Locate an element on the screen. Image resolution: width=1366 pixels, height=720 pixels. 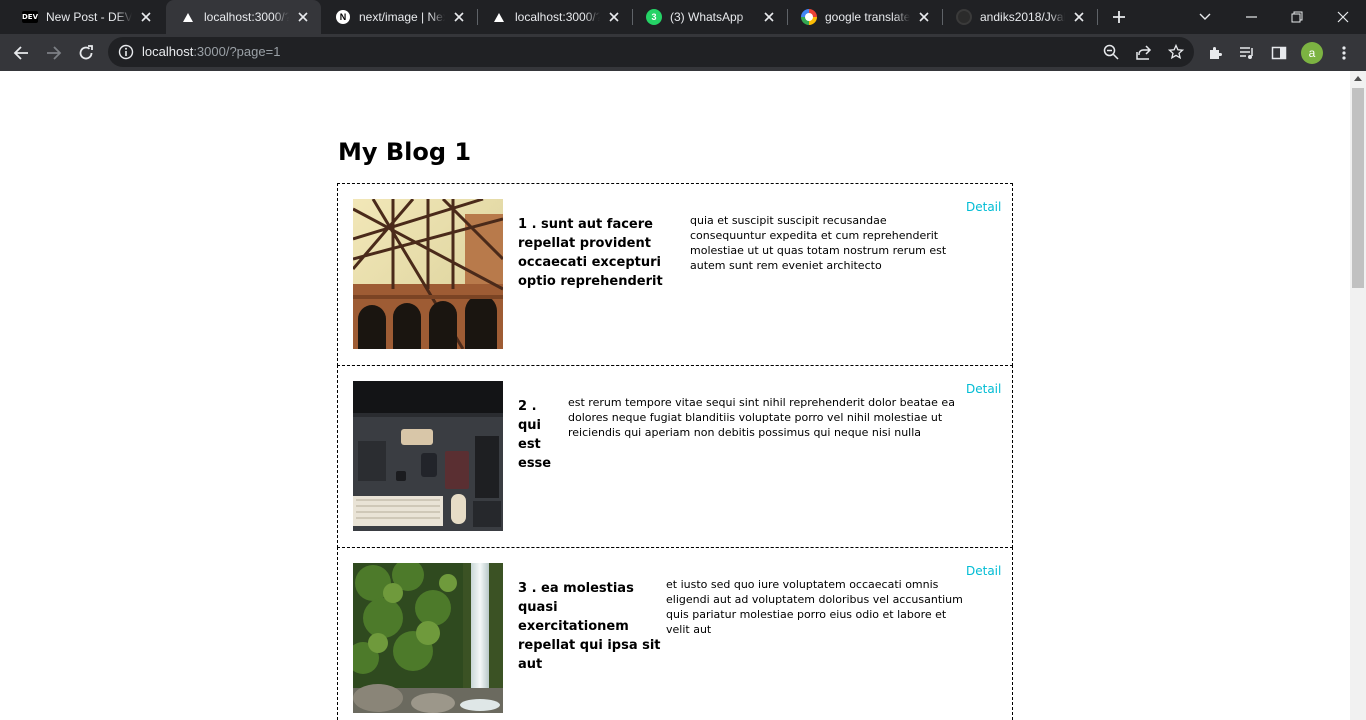
tab-title: New Post - DEV Community is located at coordinates (89, 17).